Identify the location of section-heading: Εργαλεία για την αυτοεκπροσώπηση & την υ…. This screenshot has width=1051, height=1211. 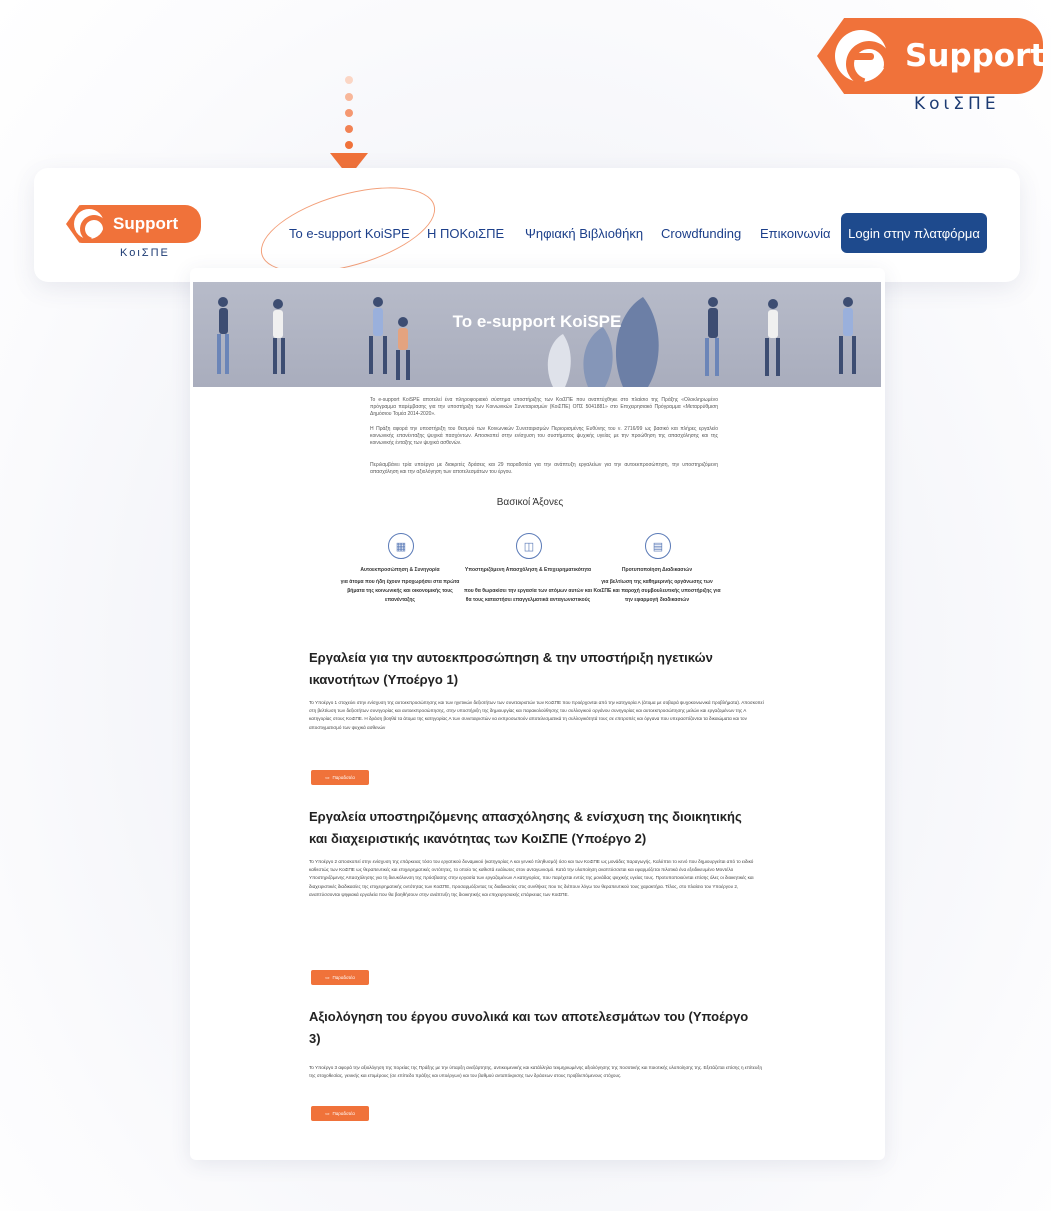
(511, 668).